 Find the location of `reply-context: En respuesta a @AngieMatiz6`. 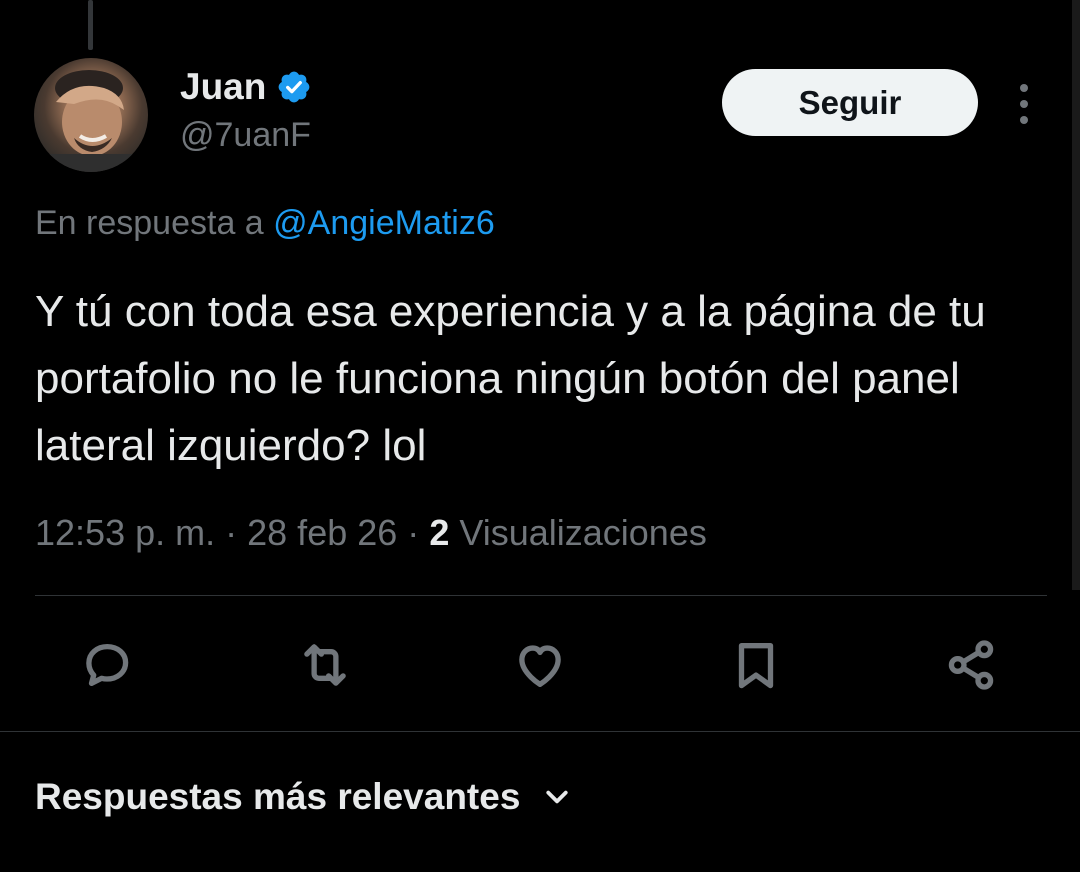

reply-context: En respuesta a @AngieMatiz6 is located at coordinates (265, 223).